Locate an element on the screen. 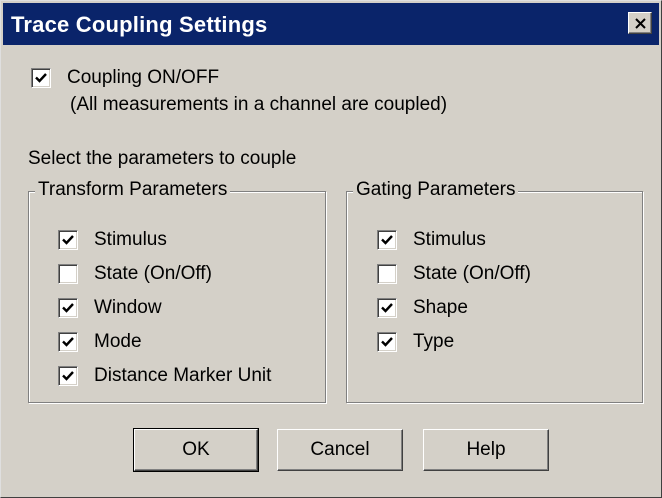 This screenshot has height=498, width=662. parameter-label: Distance Marker Unit is located at coordinates (183, 375).